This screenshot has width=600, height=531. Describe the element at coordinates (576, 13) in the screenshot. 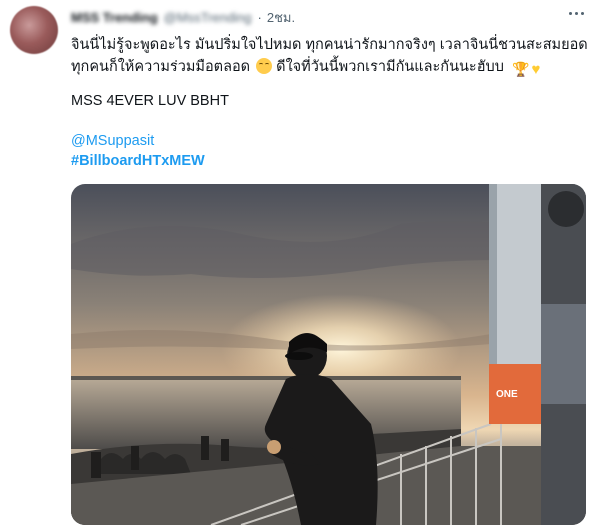

I see `more-options-icon` at that location.